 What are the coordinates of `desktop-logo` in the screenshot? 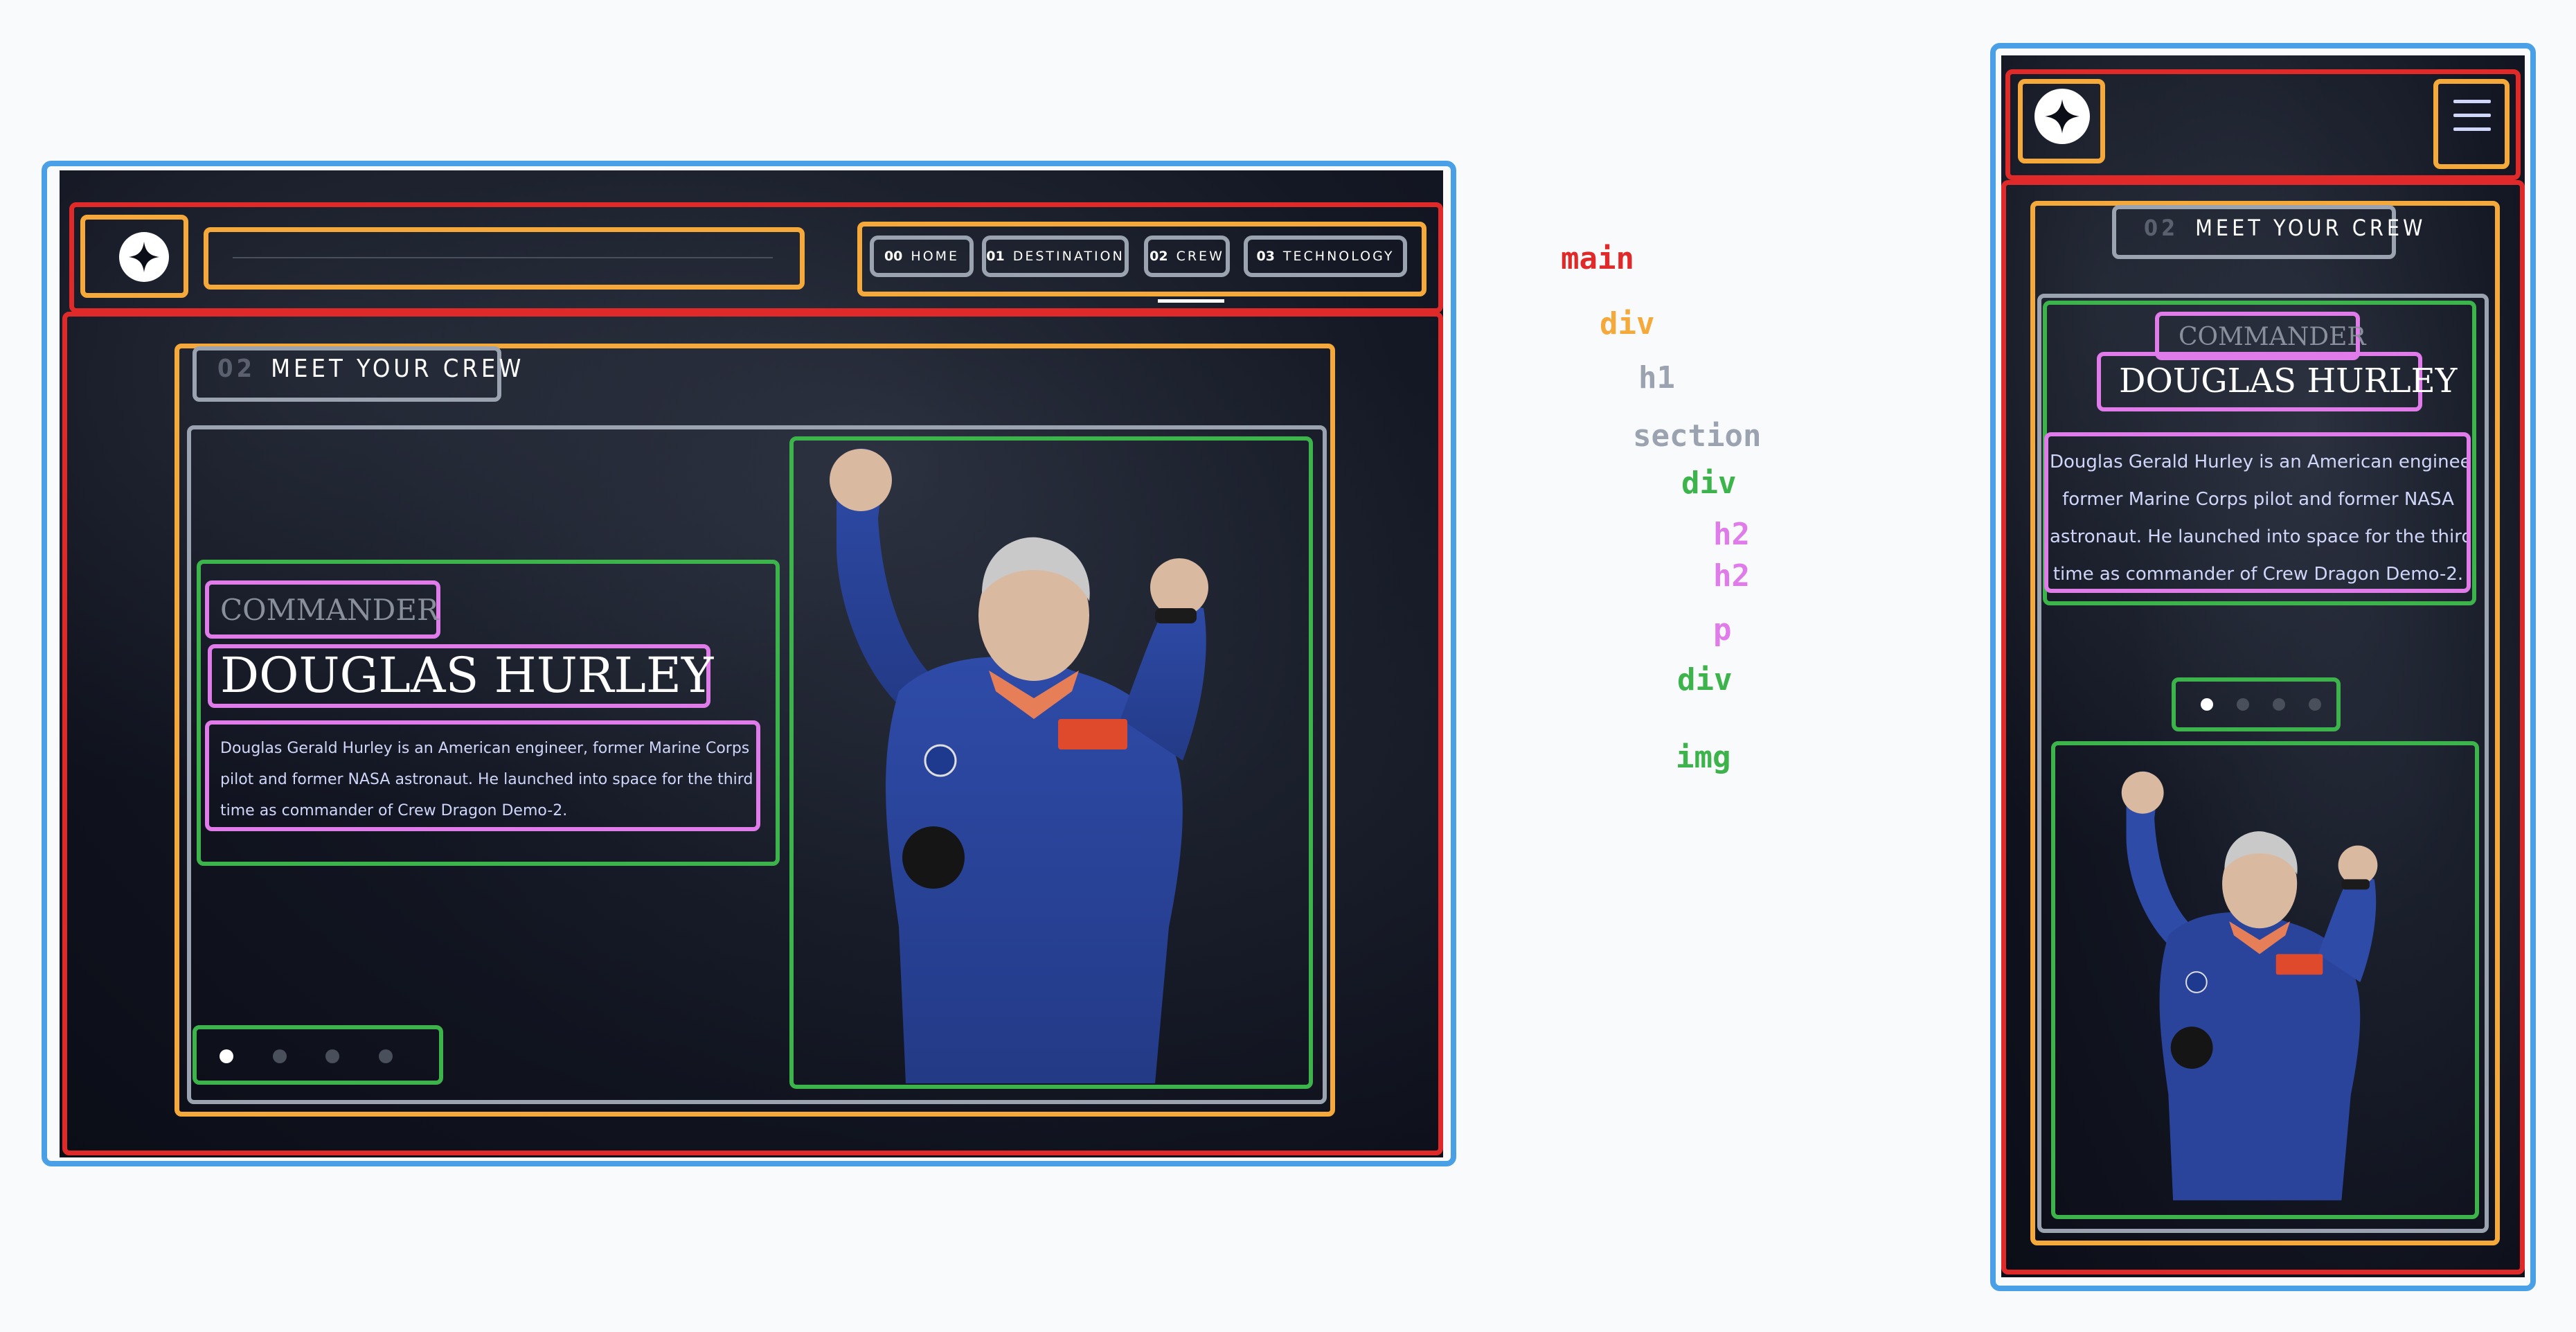 It's located at (144, 257).